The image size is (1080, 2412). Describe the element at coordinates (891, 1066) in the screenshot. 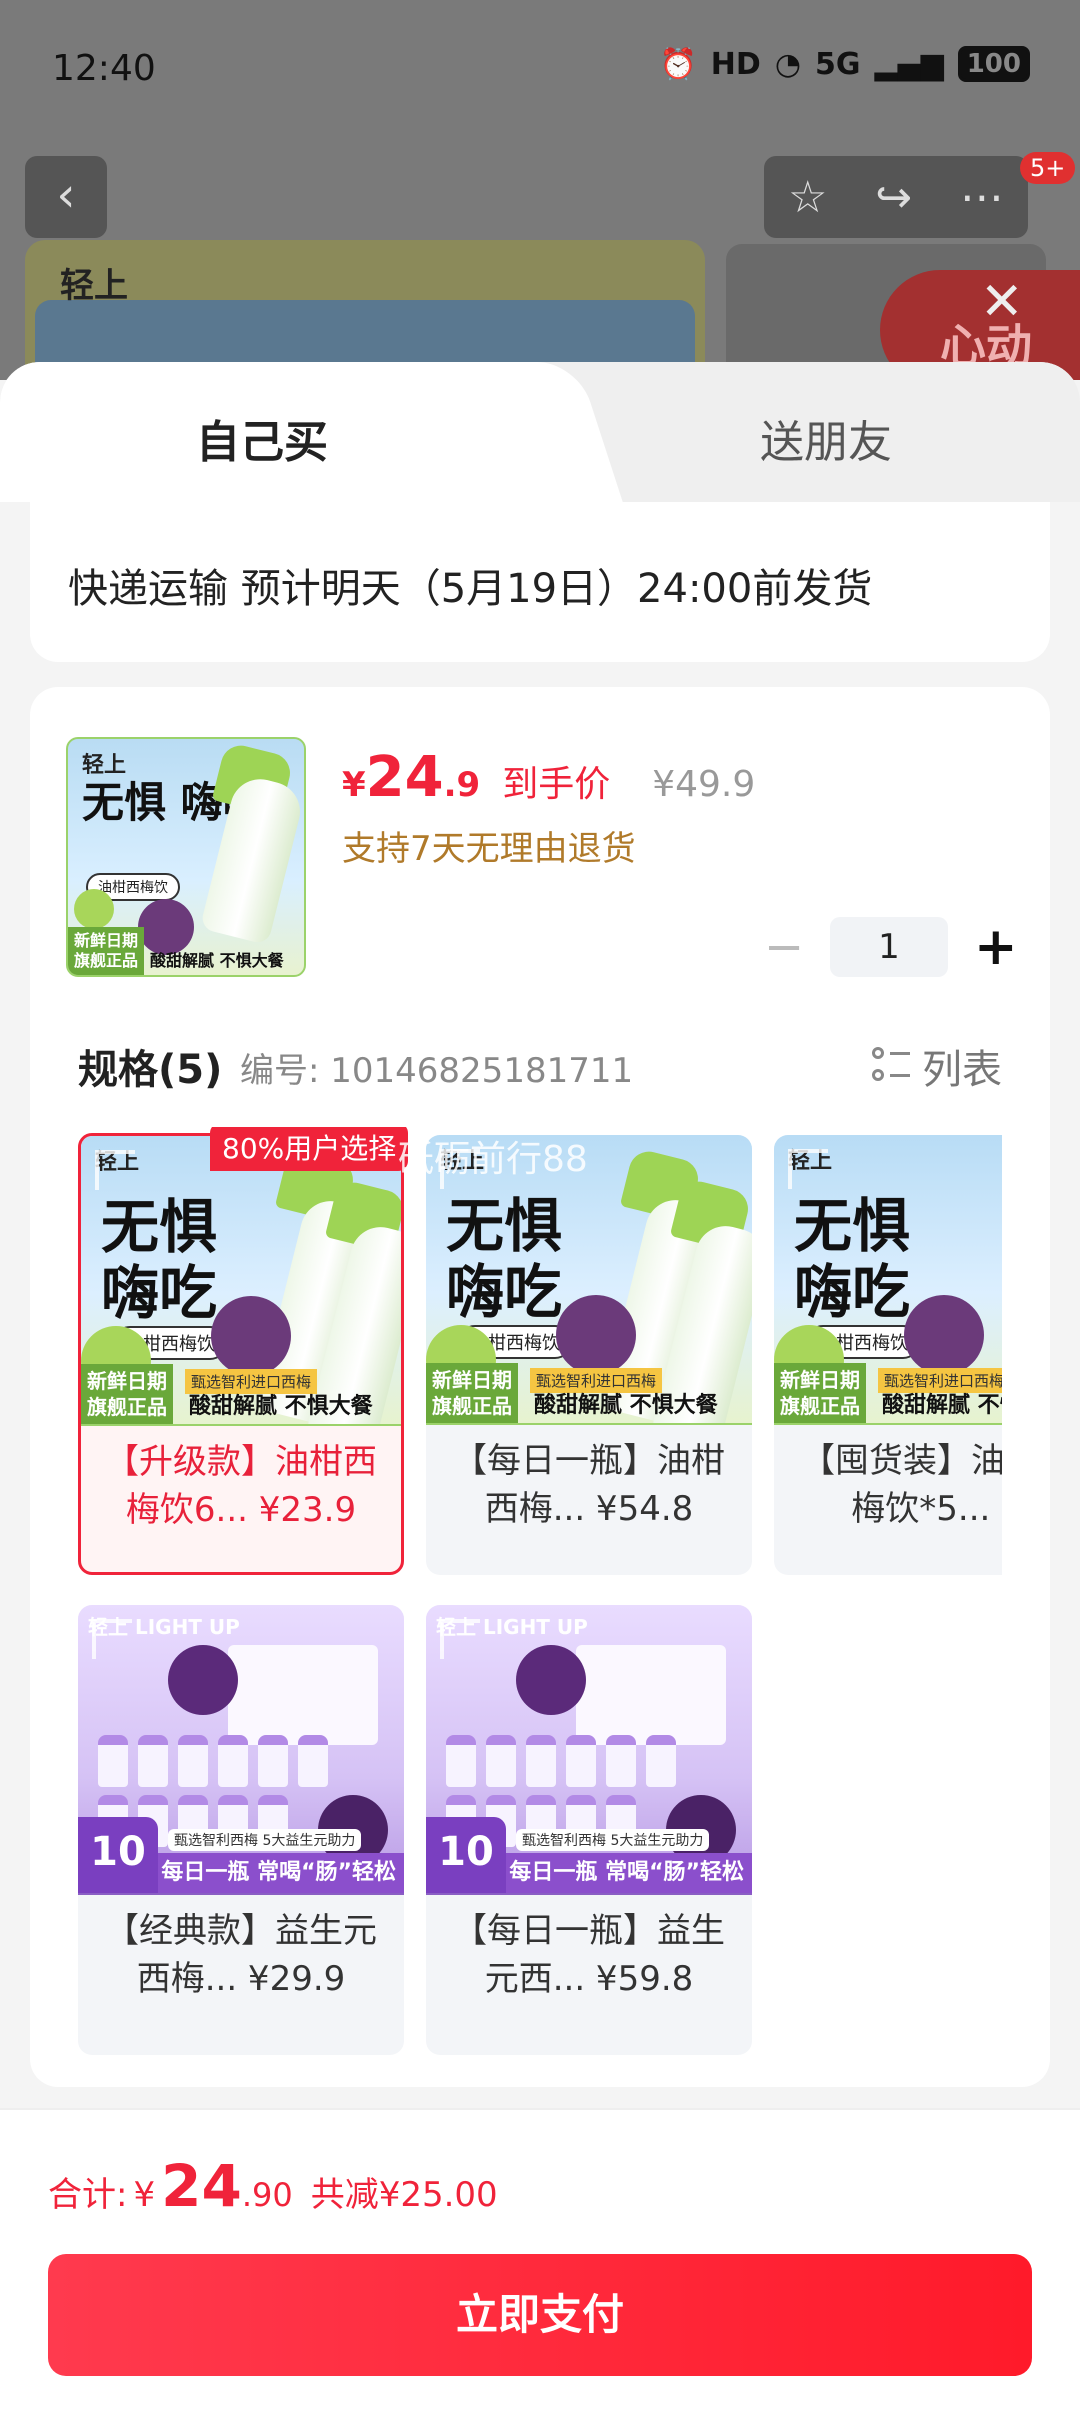

I see `list-icon` at that location.